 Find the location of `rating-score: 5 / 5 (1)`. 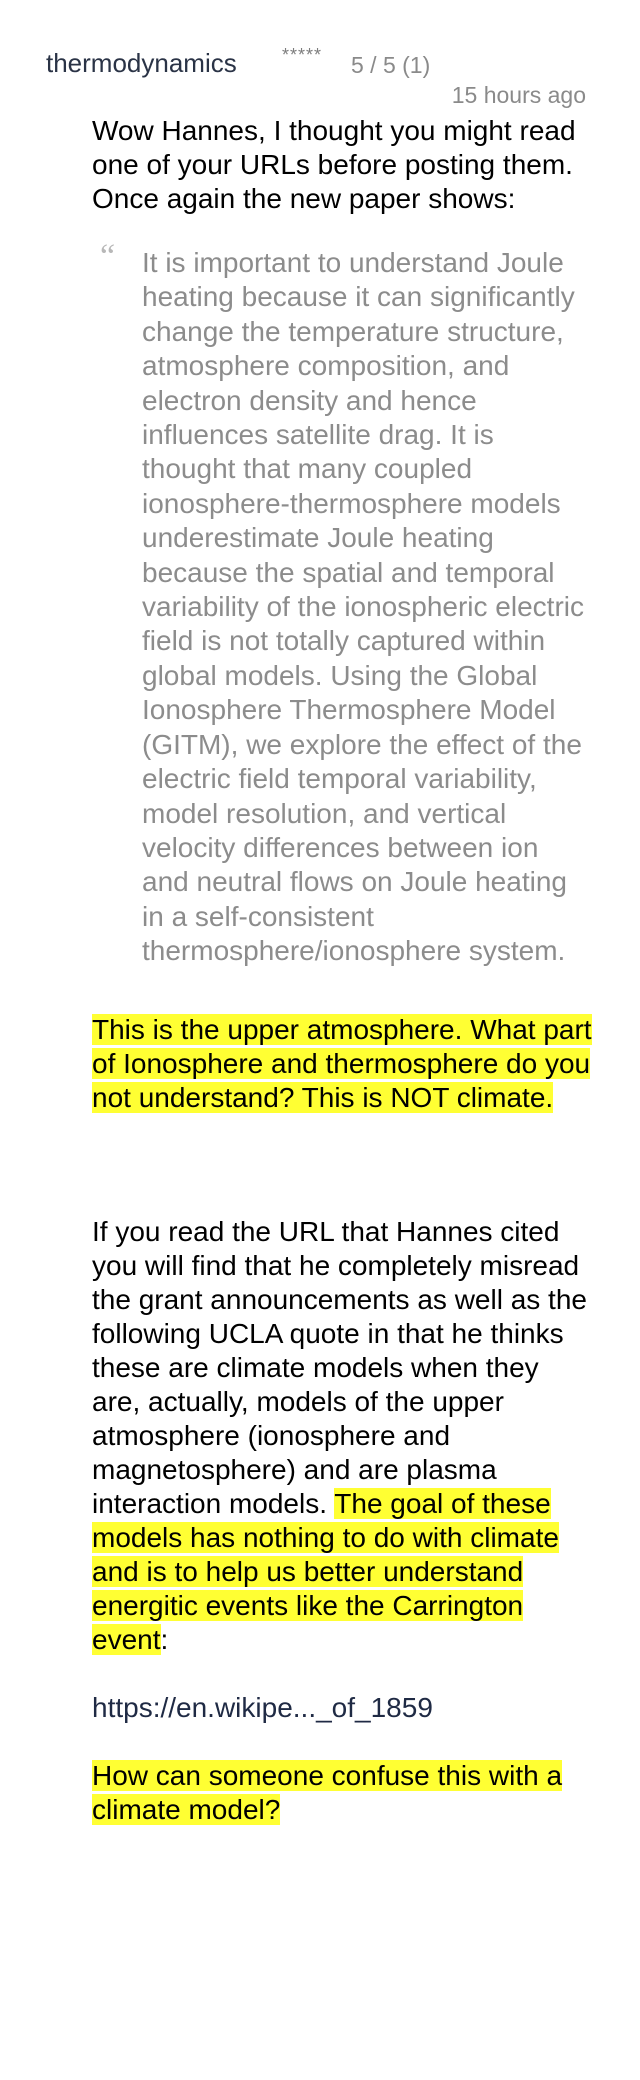

rating-score: 5 / 5 (1) is located at coordinates (391, 65).